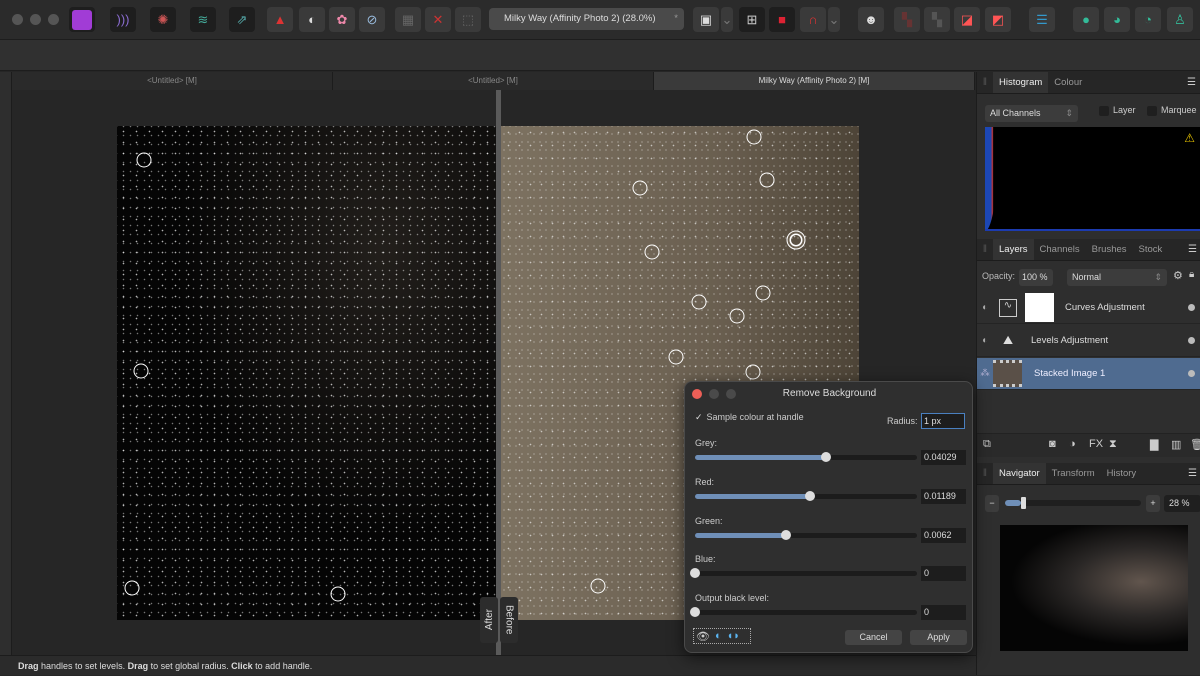  Describe the element at coordinates (1088, 341) in the screenshot. I see `layer-row: ◐ ⛰ Levels Adjustment` at that location.